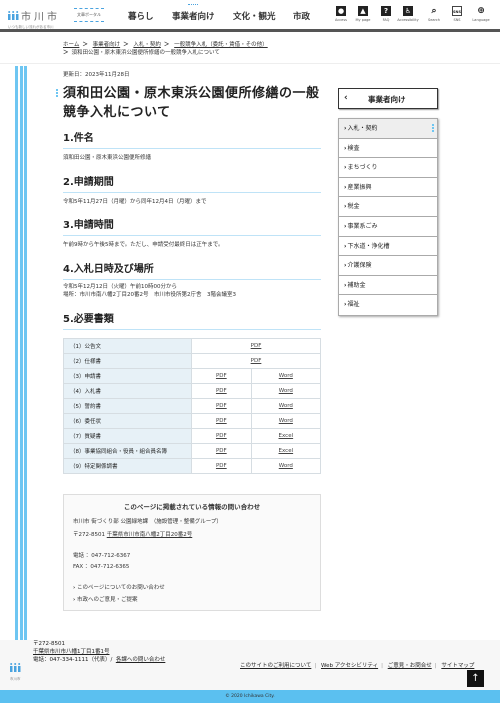 This screenshot has width=500, height=703. Describe the element at coordinates (119, 587) in the screenshot. I see `page-inquiry-link: › このページについてのお問い合わせ` at that location.